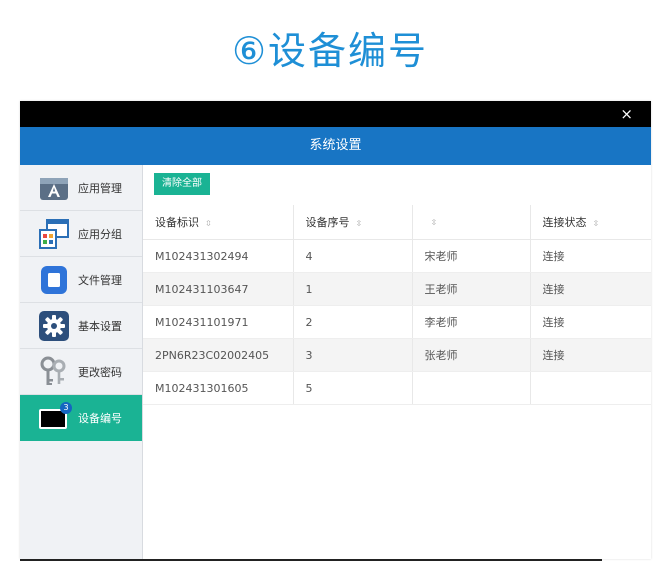 The image size is (660, 578). What do you see at coordinates (100, 188) in the screenshot?
I see `sidebar-item-label: 应用管理` at bounding box center [100, 188].